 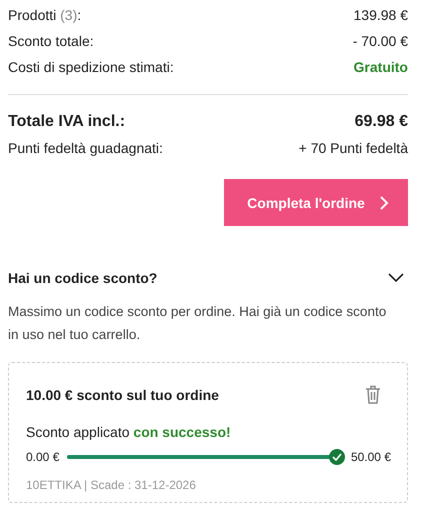 What do you see at coordinates (380, 41) in the screenshot?
I see `summary-value: - 70.00 €` at bounding box center [380, 41].